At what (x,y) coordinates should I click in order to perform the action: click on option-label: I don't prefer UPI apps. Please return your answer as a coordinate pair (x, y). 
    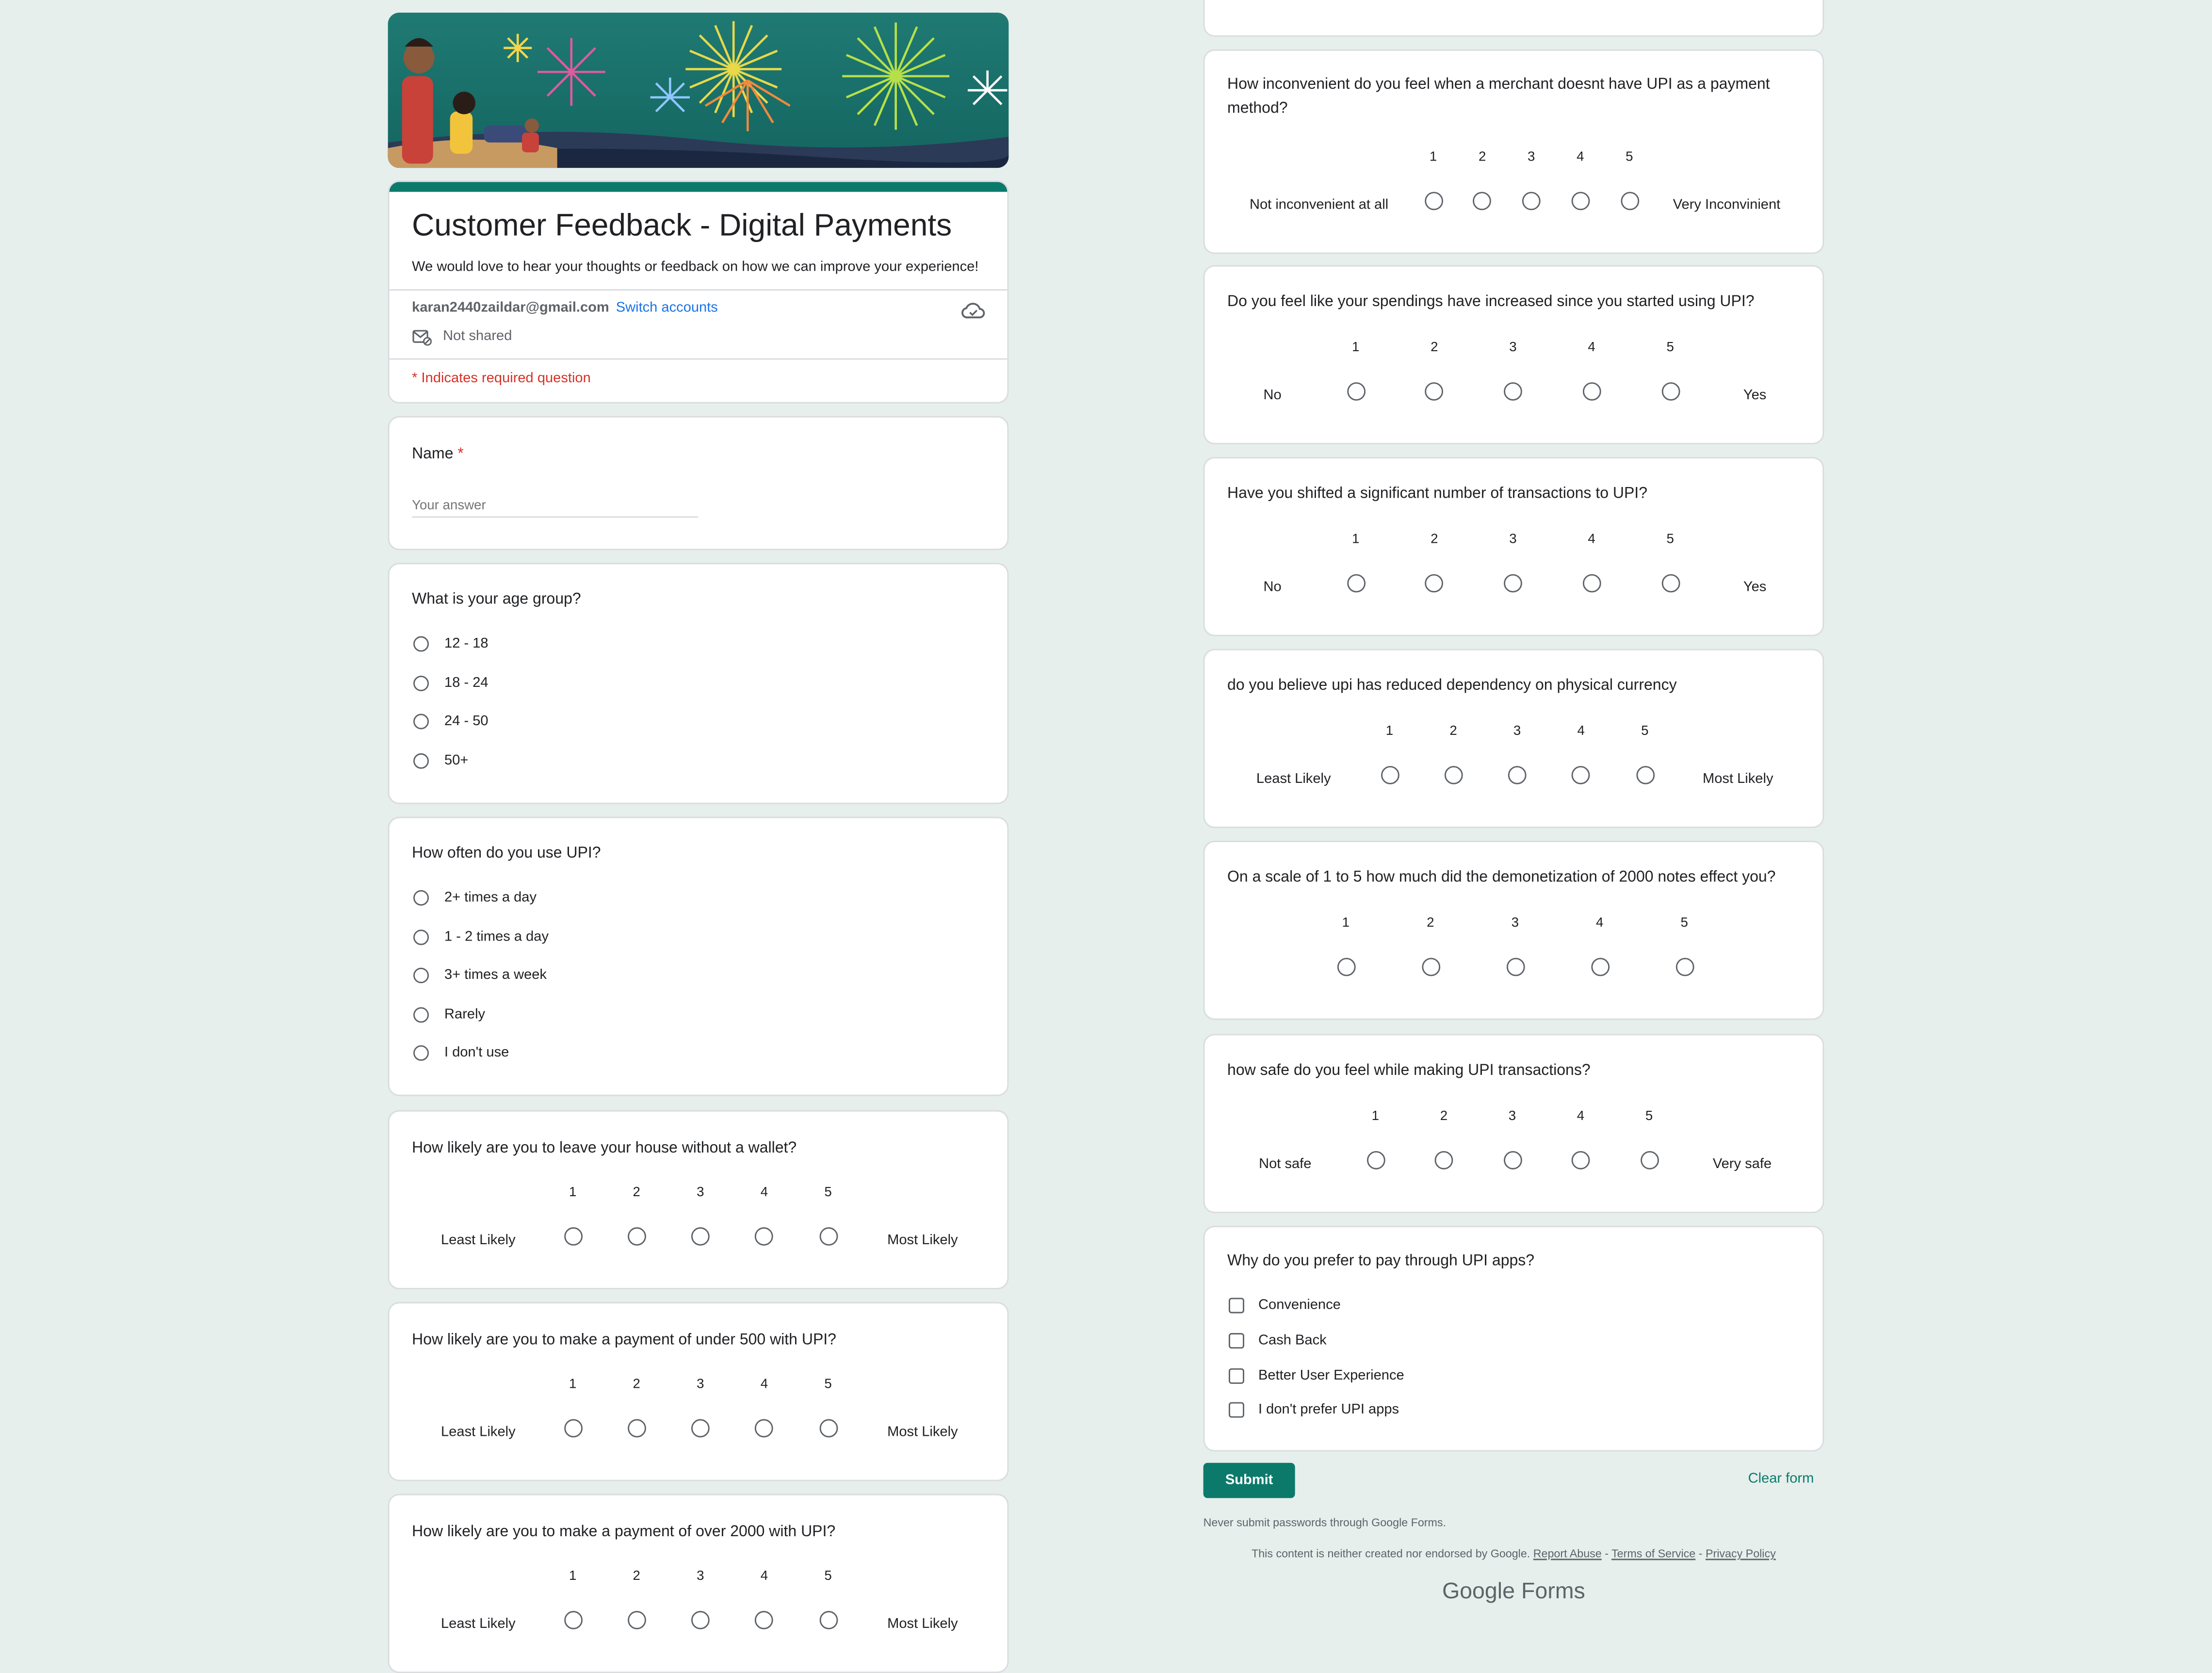
    Looking at the image, I should click on (1328, 1410).